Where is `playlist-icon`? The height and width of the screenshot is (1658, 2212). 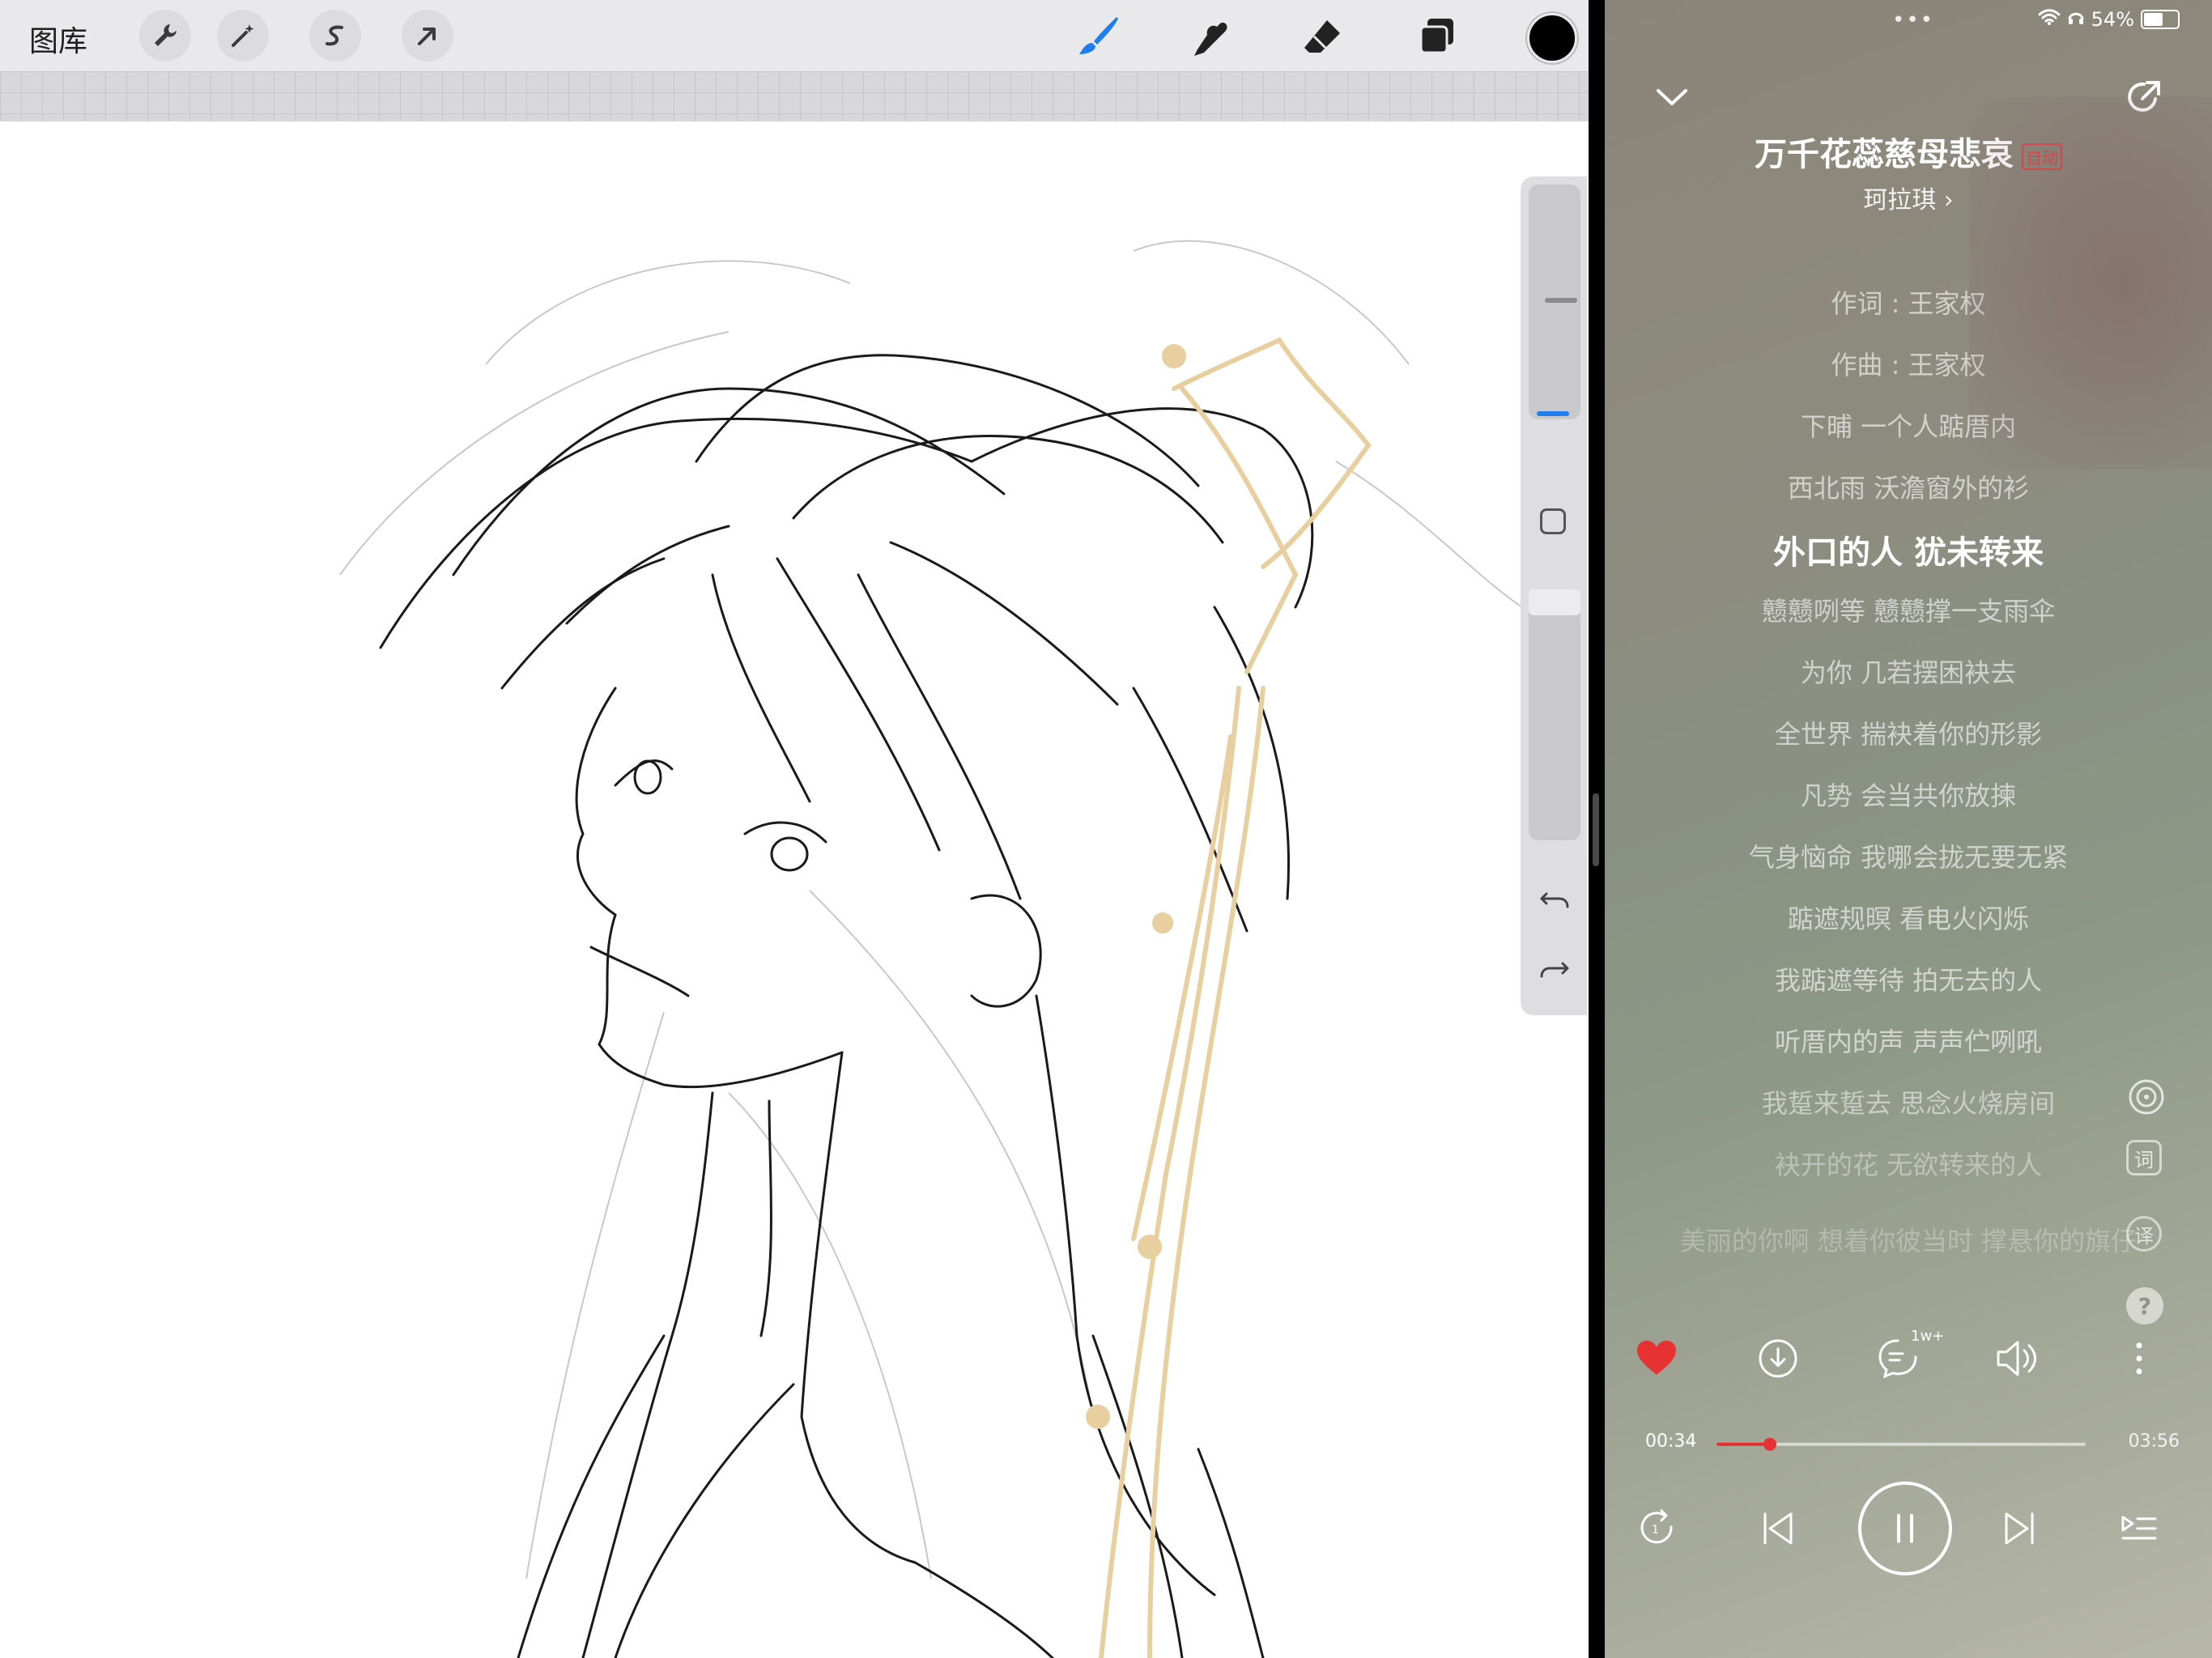
playlist-icon is located at coordinates (2139, 1528).